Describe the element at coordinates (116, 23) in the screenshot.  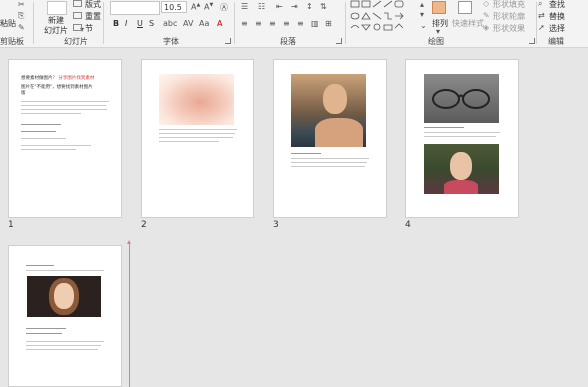
I see `bold-button: B` at that location.